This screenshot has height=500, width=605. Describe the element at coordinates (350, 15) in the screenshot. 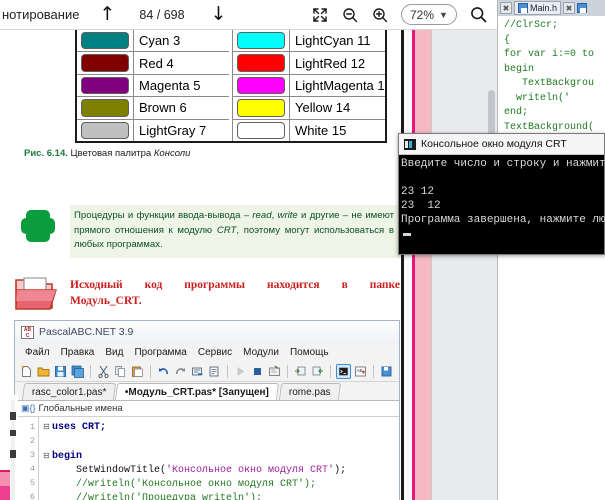

I see `zoom-out-icon` at that location.